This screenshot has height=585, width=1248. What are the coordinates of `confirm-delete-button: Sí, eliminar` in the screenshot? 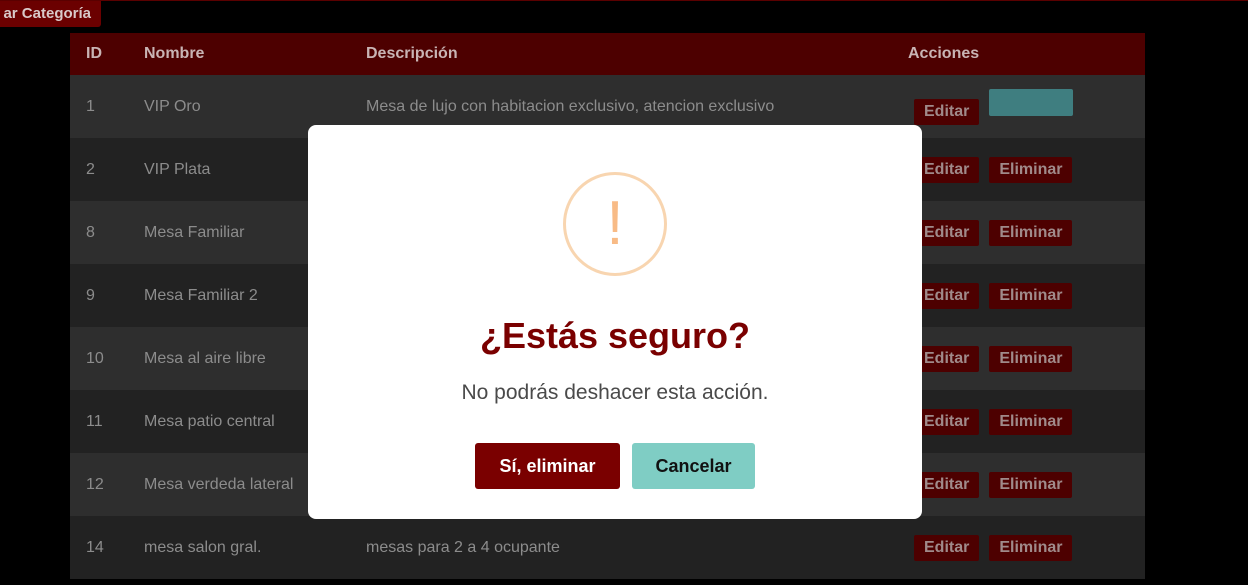 It's located at (547, 466).